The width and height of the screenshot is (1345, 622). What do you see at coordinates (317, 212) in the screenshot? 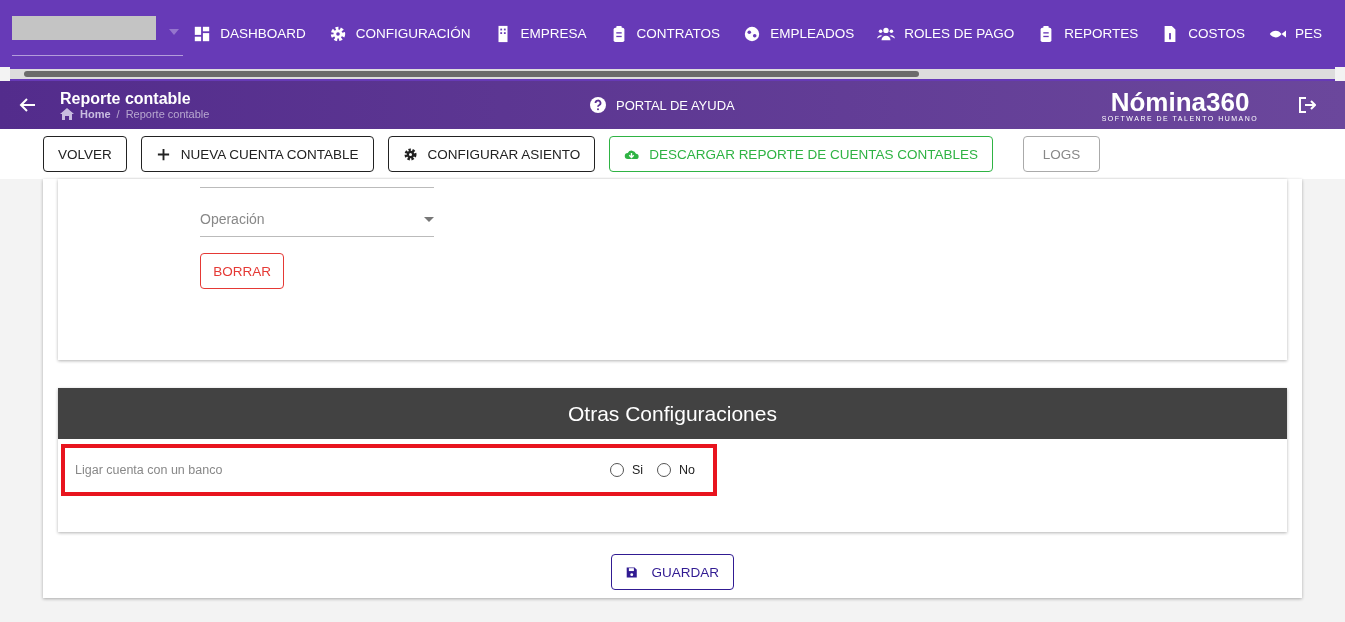
I see `operation-select: Operación` at bounding box center [317, 212].